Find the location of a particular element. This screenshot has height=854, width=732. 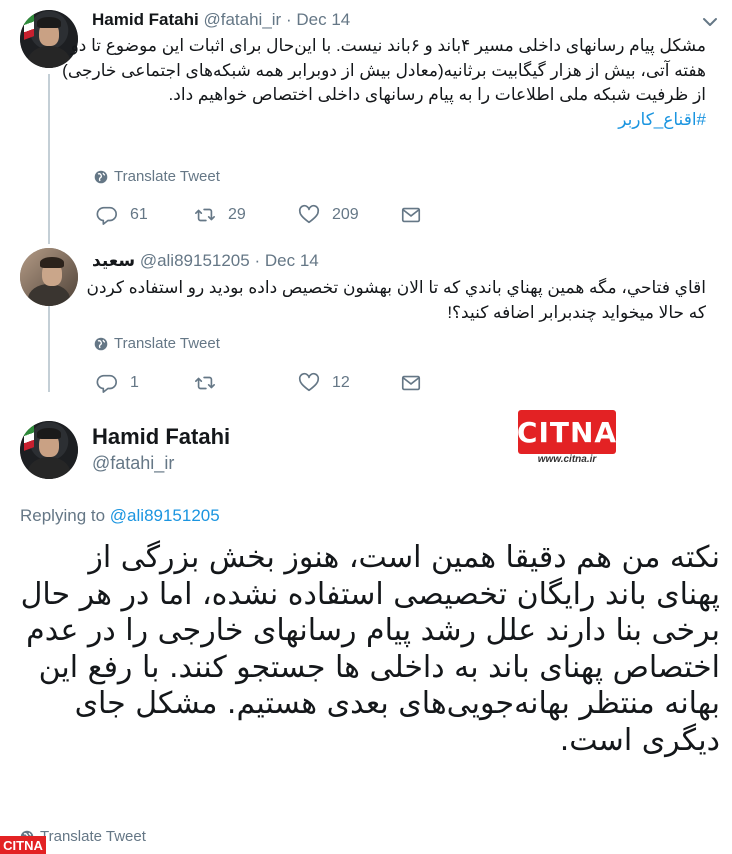

citna-logo: CITNA www.citna.ir is located at coordinates (567, 438).